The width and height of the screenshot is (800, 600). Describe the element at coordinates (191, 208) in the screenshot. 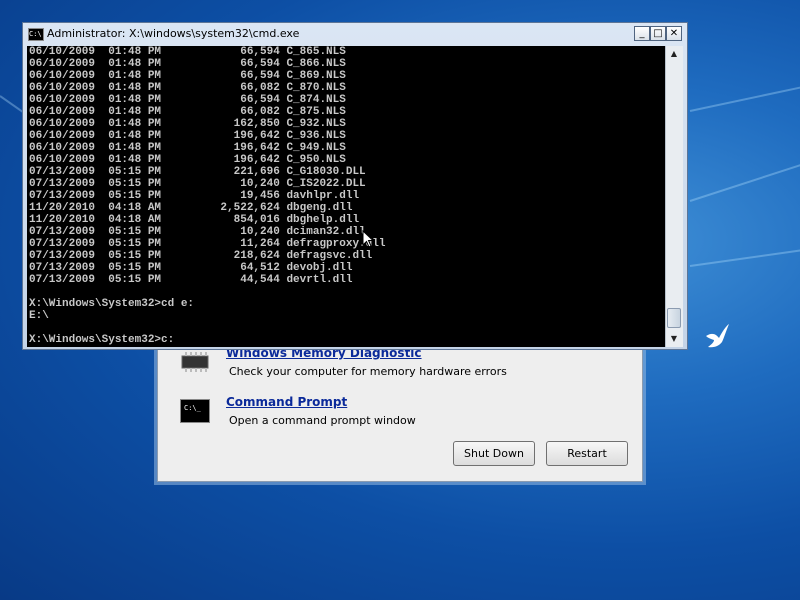

I see `console-line: 11/20/2010 04:18 AM 2,522,624 dbgeng.dll` at that location.